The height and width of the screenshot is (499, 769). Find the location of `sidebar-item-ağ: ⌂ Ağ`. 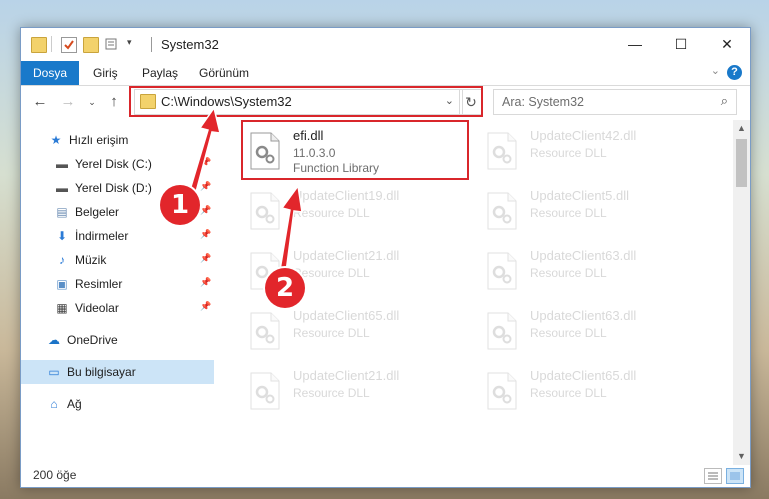

sidebar-item-ağ: ⌂ Ağ is located at coordinates (117, 404).